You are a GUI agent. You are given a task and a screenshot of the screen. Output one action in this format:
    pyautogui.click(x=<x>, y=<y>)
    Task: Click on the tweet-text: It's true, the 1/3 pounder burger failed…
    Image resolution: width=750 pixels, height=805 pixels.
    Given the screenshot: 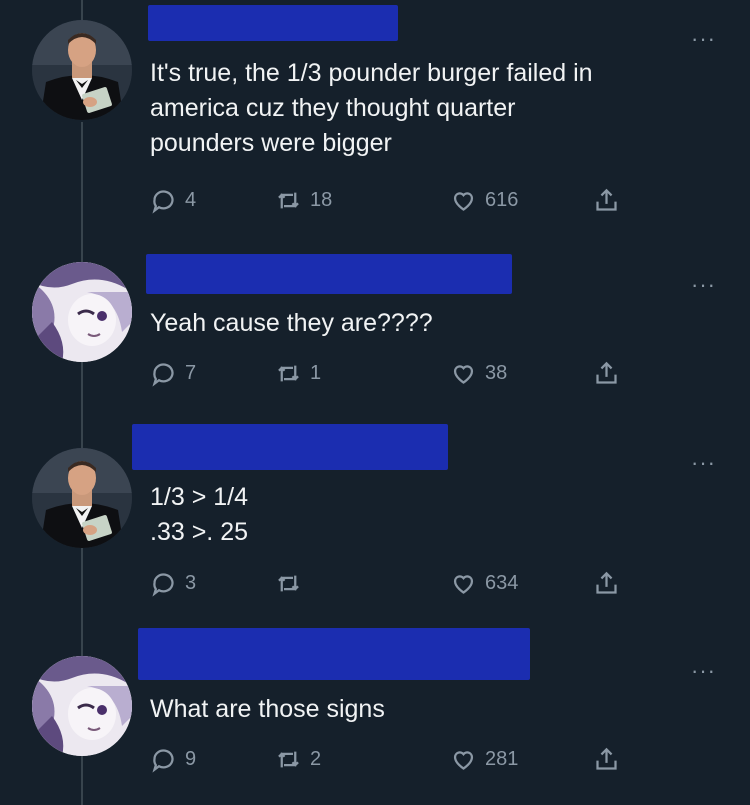 What is the action you would take?
    pyautogui.click(x=371, y=108)
    